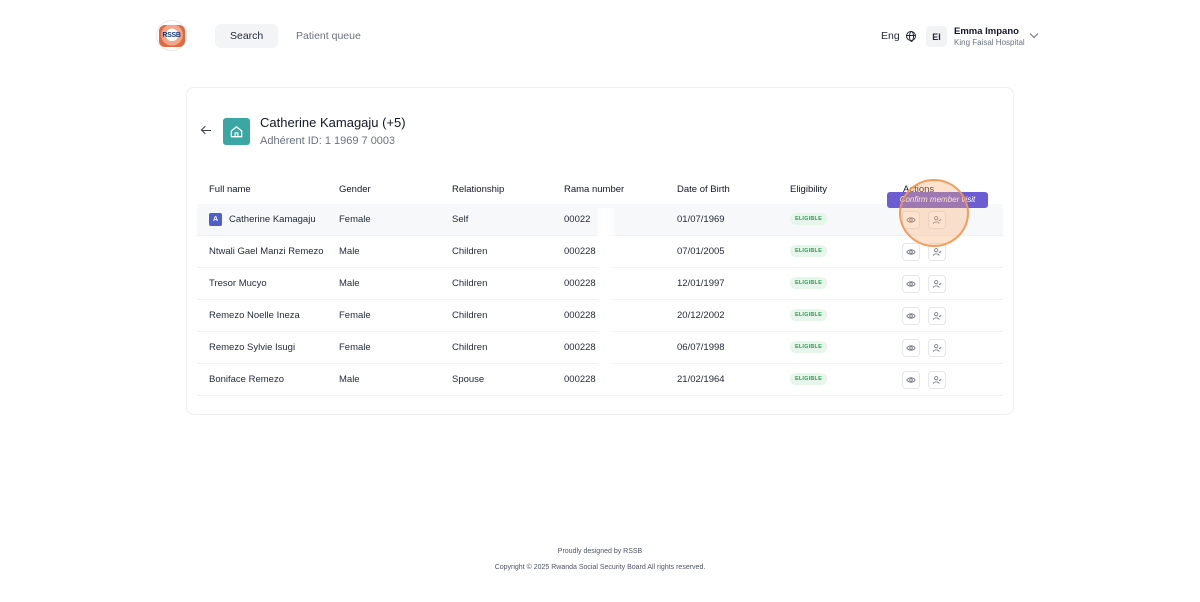 Image resolution: width=1200 pixels, height=602 pixels. Describe the element at coordinates (215, 219) in the screenshot. I see `self-member-badge: A` at that location.